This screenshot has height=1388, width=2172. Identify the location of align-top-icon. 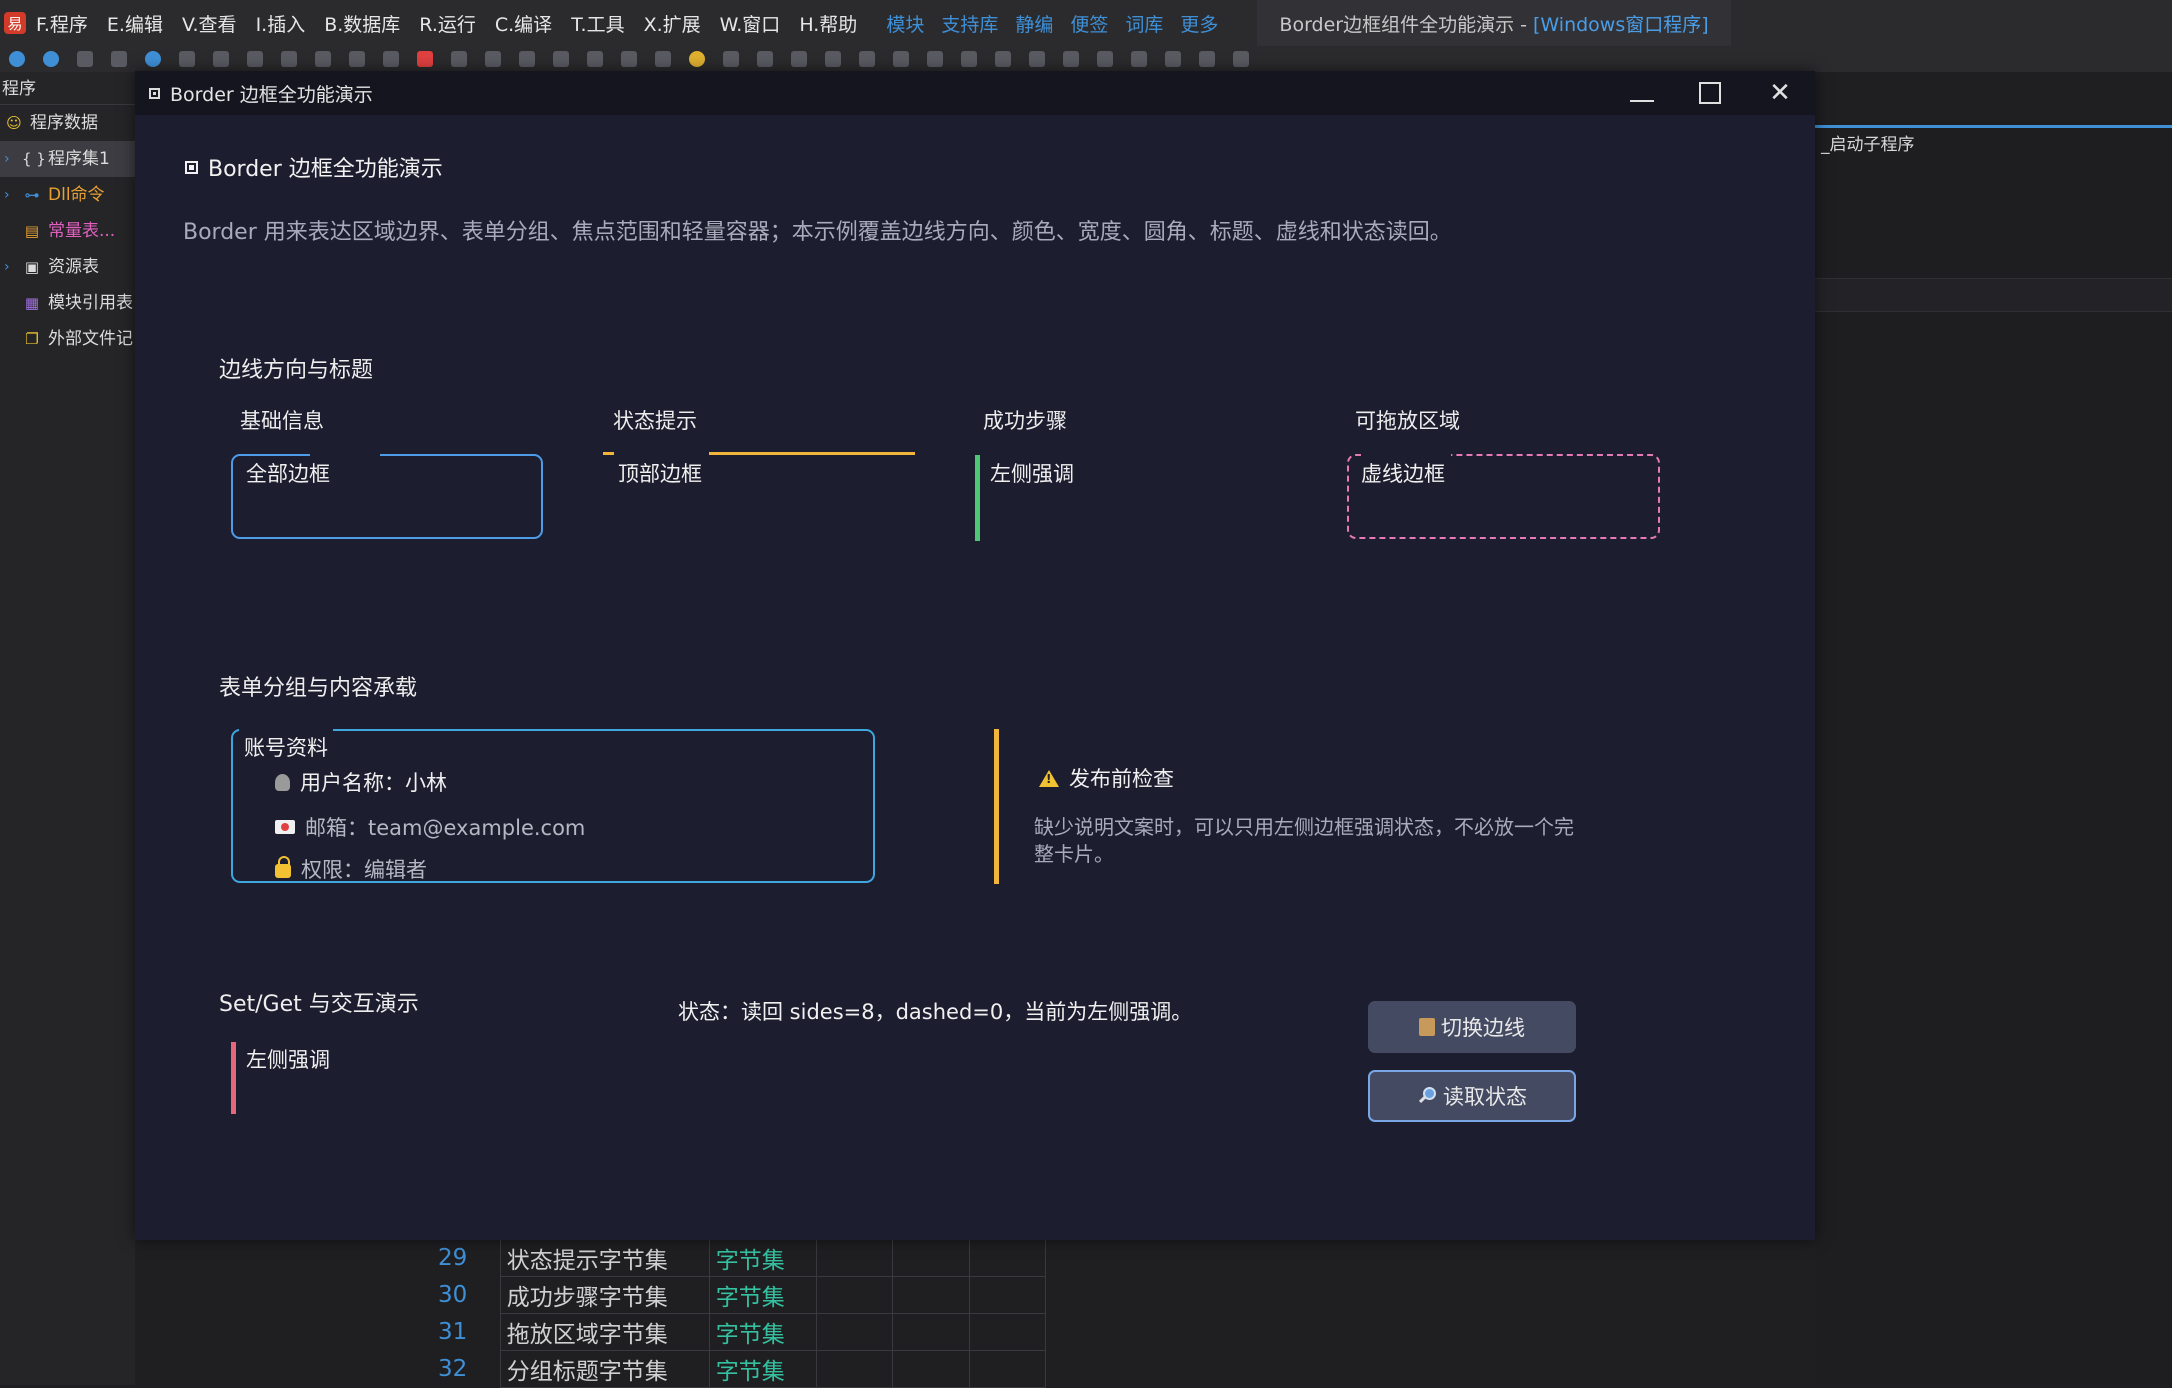
(833, 59).